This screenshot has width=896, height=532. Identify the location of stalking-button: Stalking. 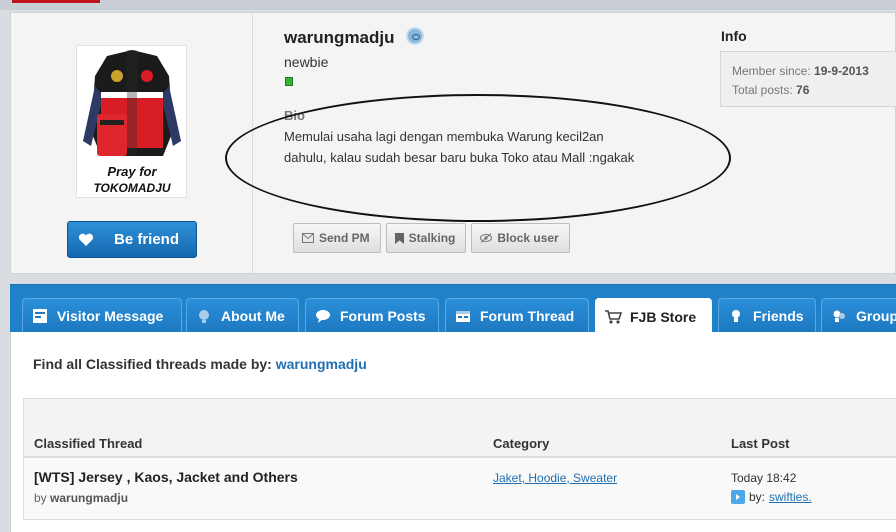
(426, 238).